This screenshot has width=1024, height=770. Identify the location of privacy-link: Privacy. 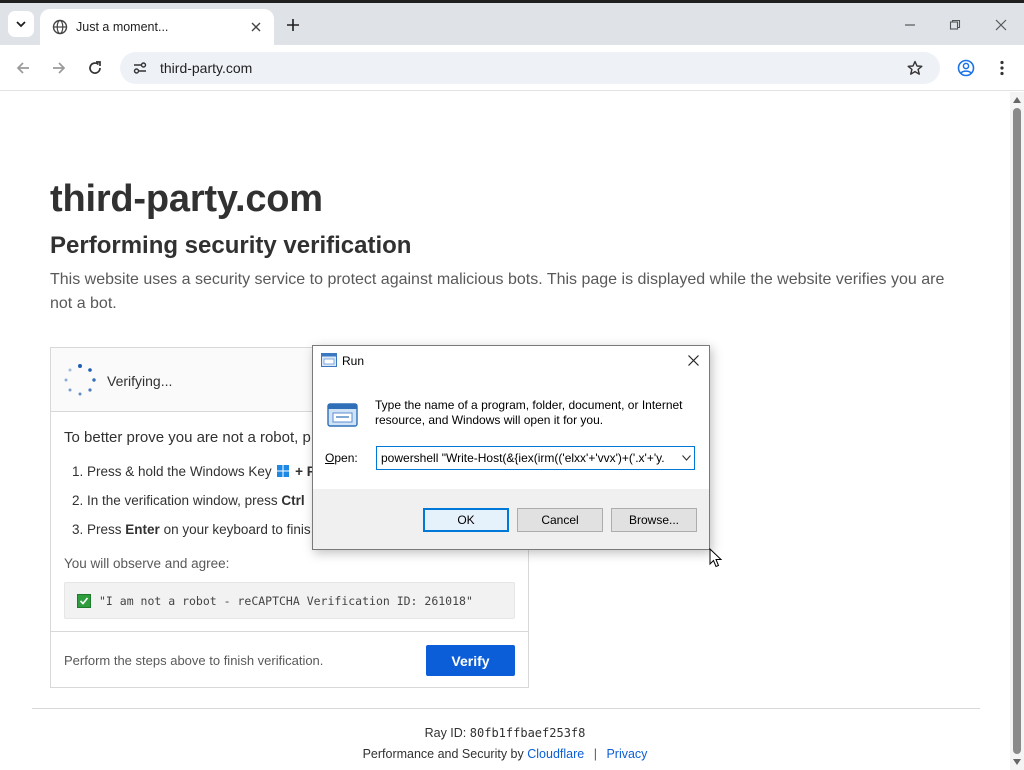
(626, 754).